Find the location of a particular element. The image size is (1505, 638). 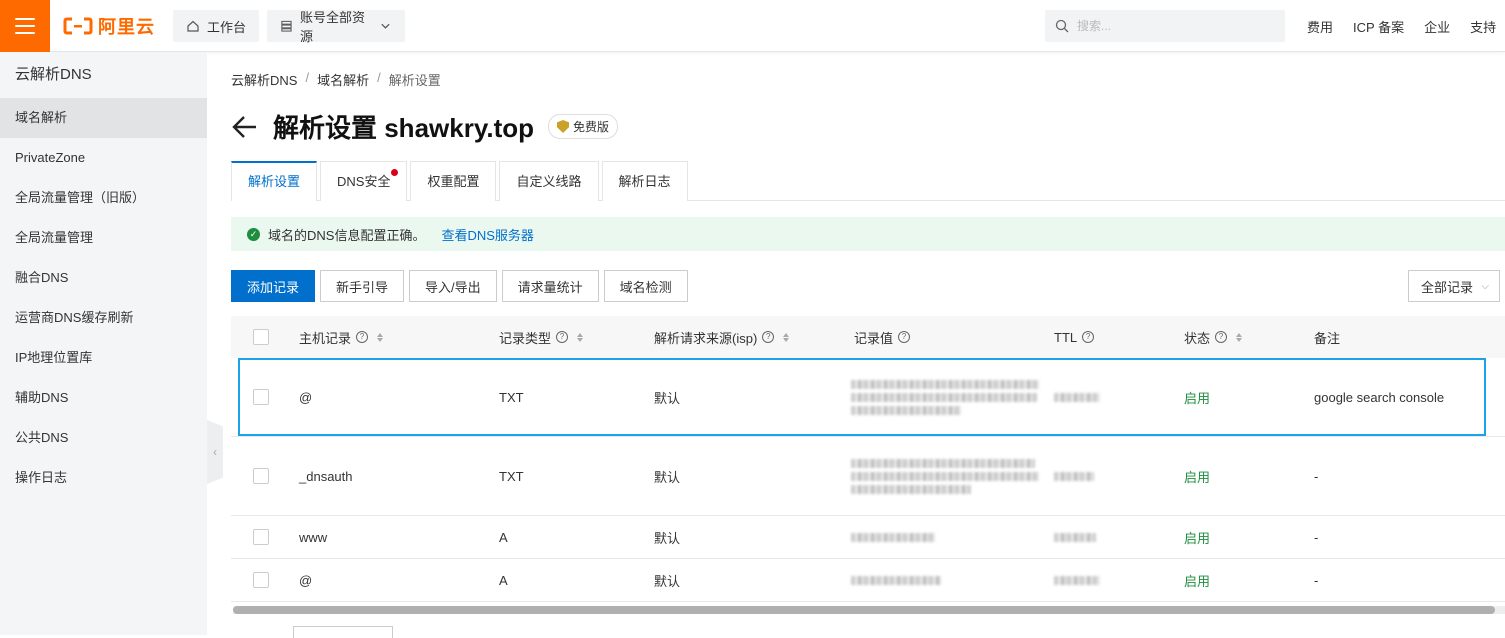

column-ttl-label: TTL is located at coordinates (1066, 337).